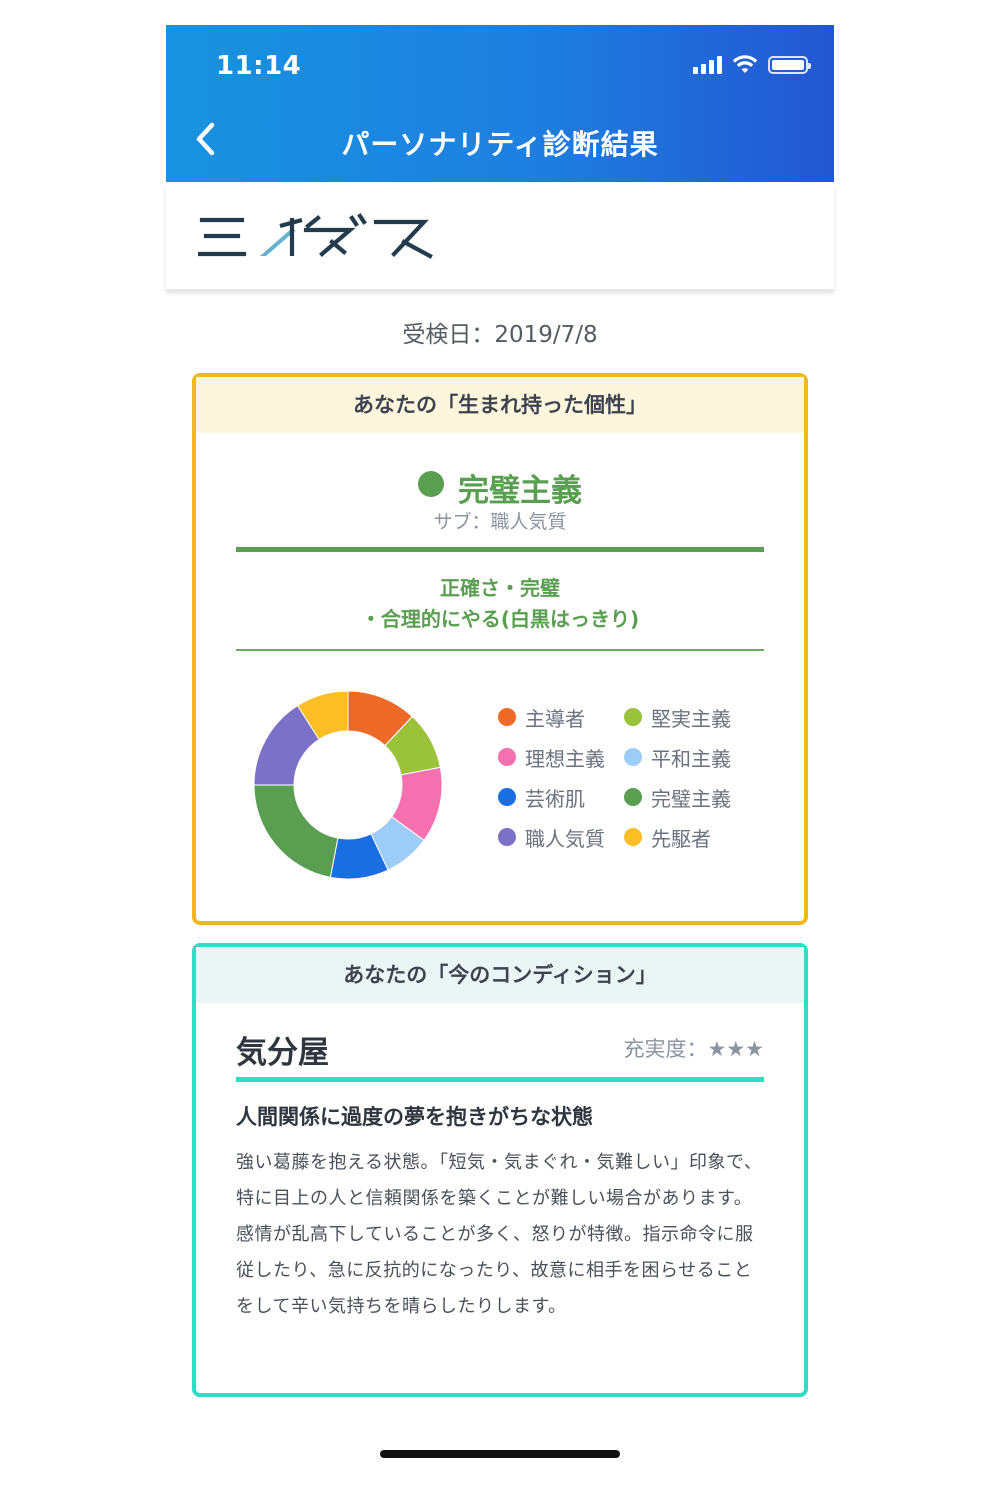 The height and width of the screenshot is (1500, 1000). I want to click on legend-item: 完璧主義, so click(687, 798).